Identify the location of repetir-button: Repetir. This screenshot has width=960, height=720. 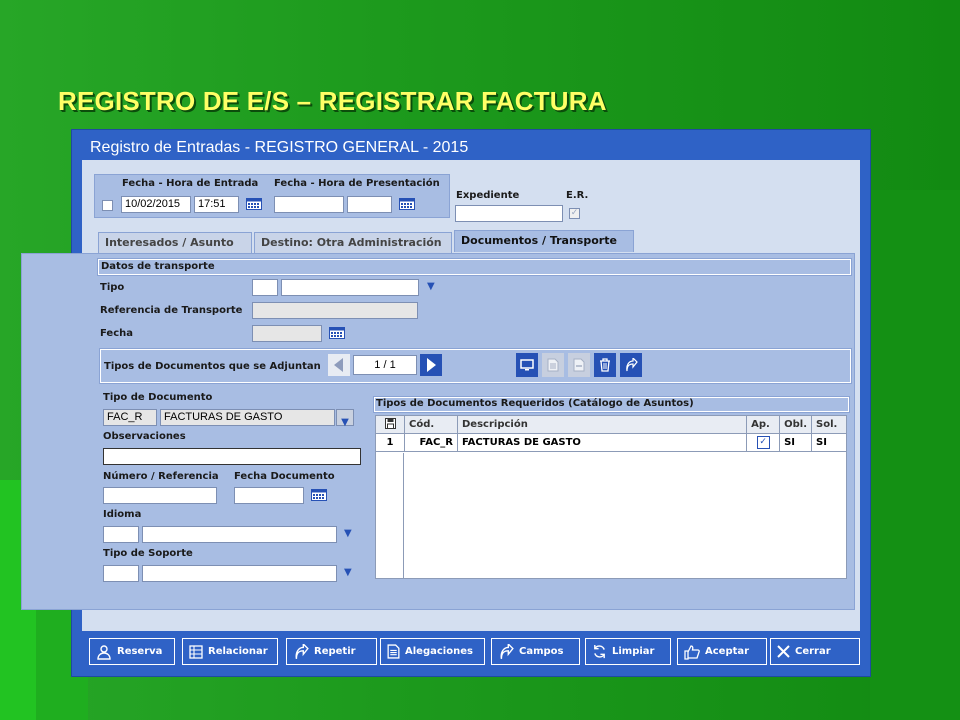
(331, 651).